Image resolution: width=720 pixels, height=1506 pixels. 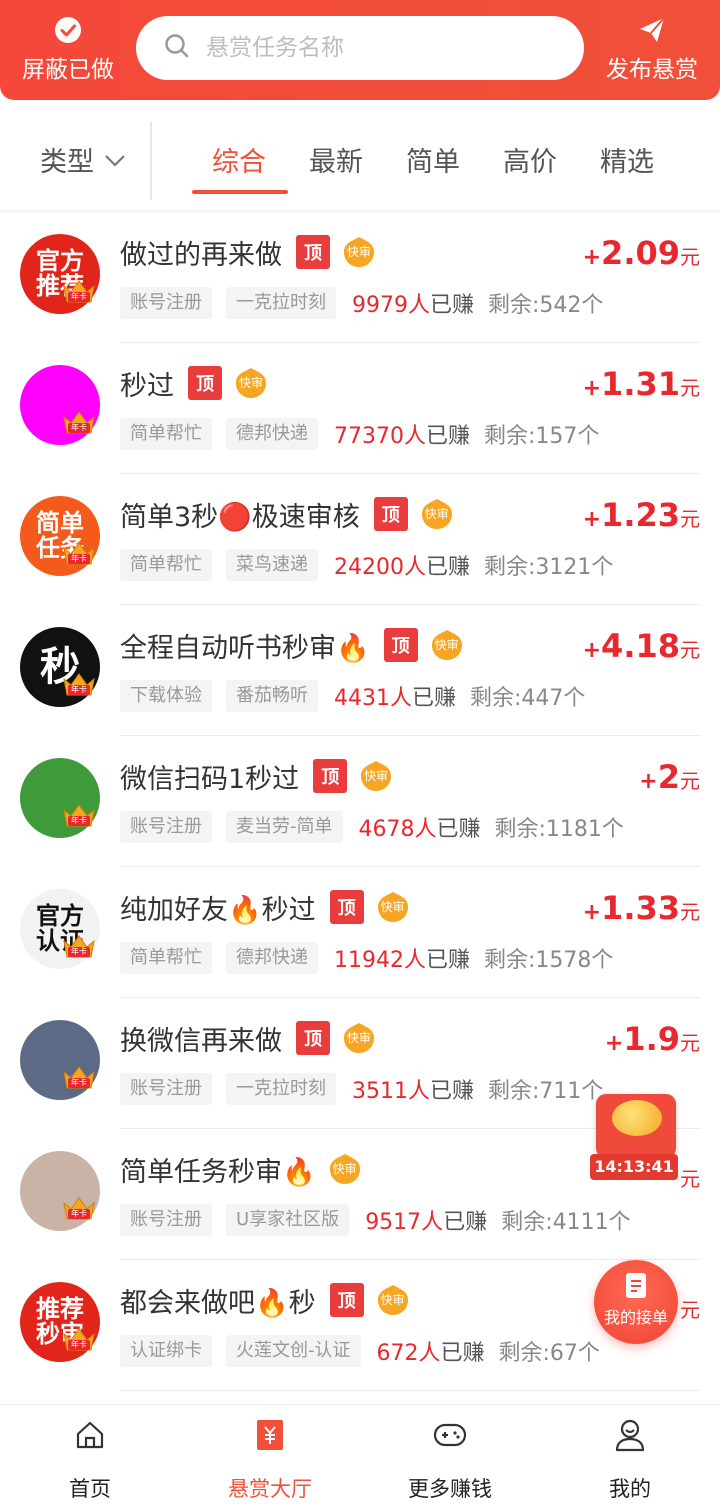 I want to click on earned-number: 9979人, so click(x=391, y=305).